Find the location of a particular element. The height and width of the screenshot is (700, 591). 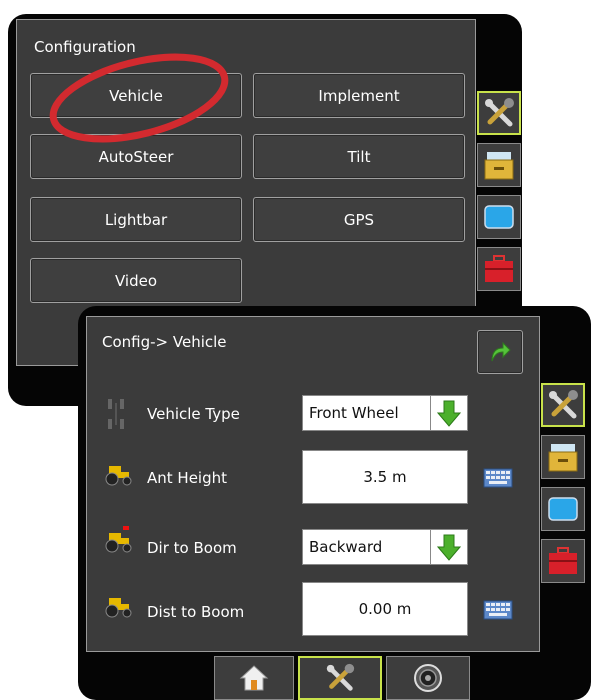

vehicle-screen-title: Config-> Vehicle is located at coordinates (164, 342).